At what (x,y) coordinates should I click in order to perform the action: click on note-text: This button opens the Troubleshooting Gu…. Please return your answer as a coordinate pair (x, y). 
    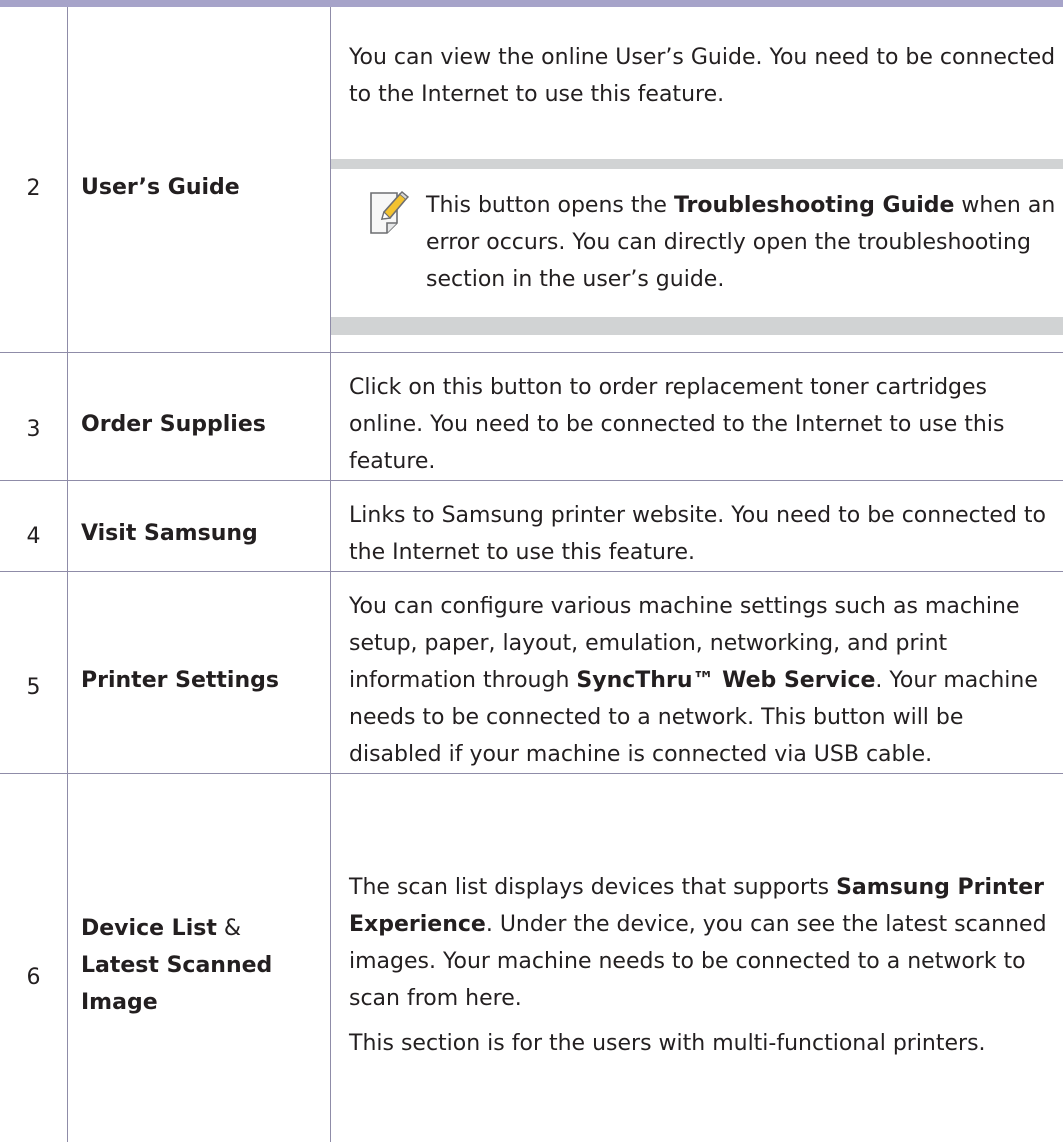
    Looking at the image, I should click on (743, 242).